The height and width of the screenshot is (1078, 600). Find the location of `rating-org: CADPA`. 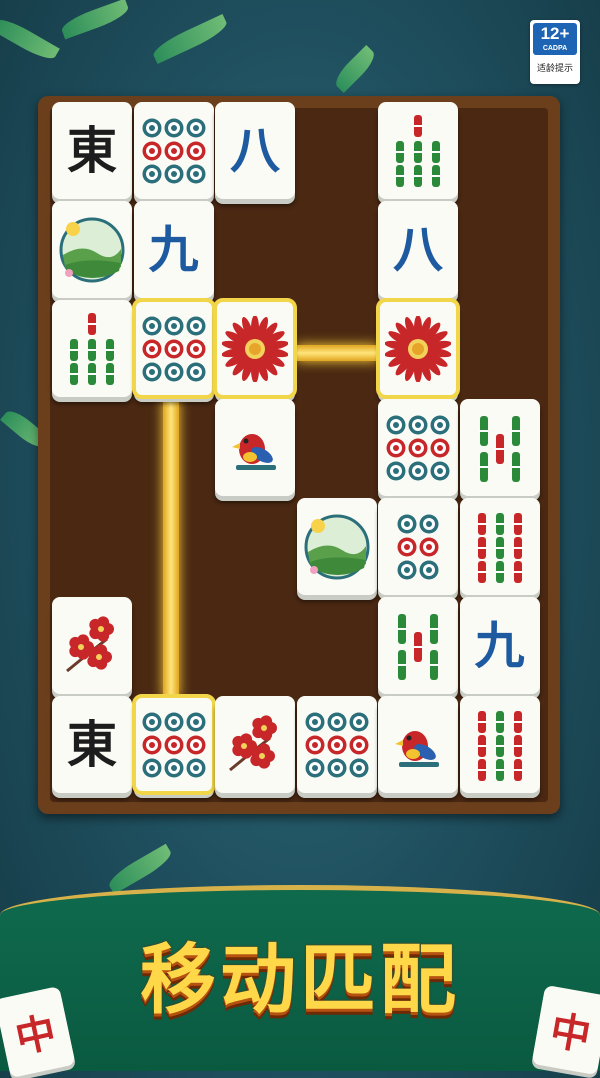

rating-org: CADPA is located at coordinates (555, 48).